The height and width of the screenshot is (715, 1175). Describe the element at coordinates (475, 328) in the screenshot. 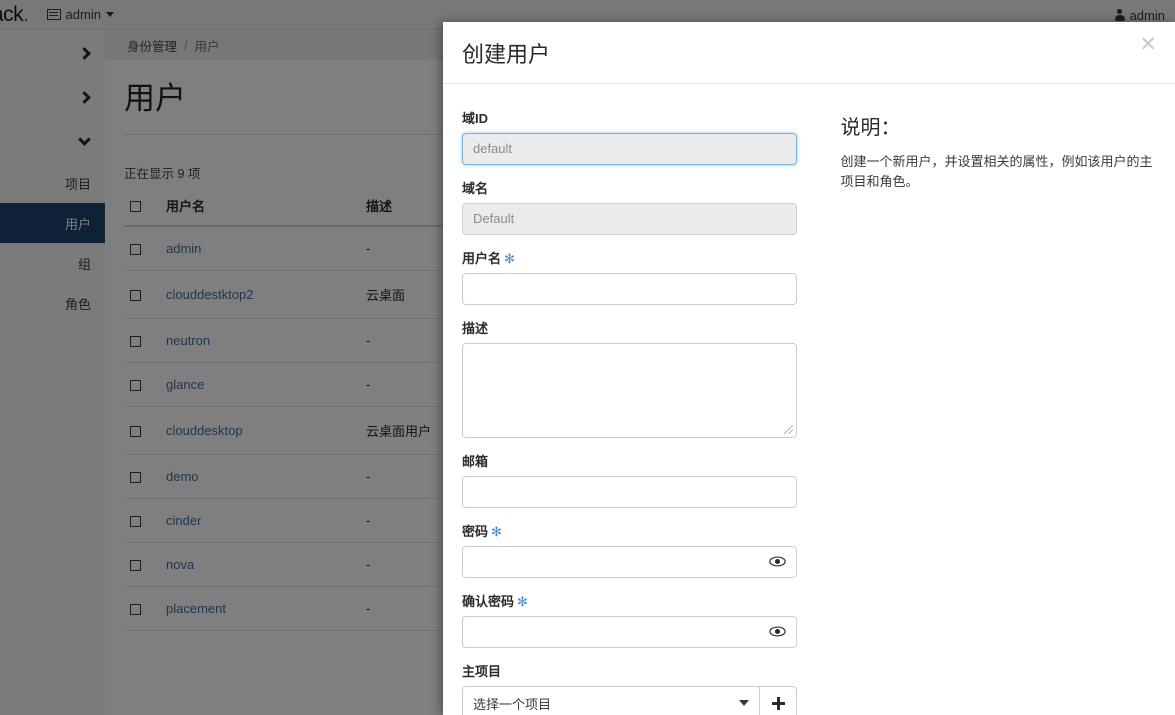

I see `field-label-description: 描述` at that location.